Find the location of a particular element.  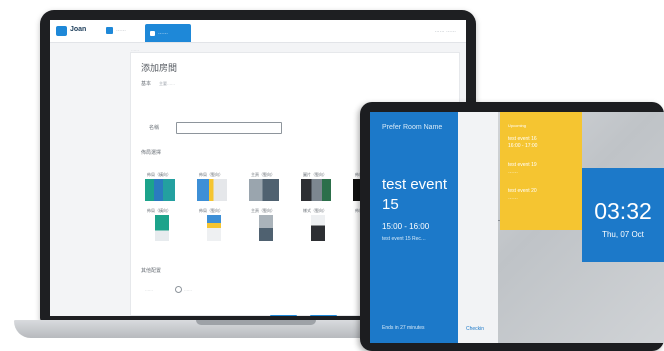

tab-icon is located at coordinates (152, 33).